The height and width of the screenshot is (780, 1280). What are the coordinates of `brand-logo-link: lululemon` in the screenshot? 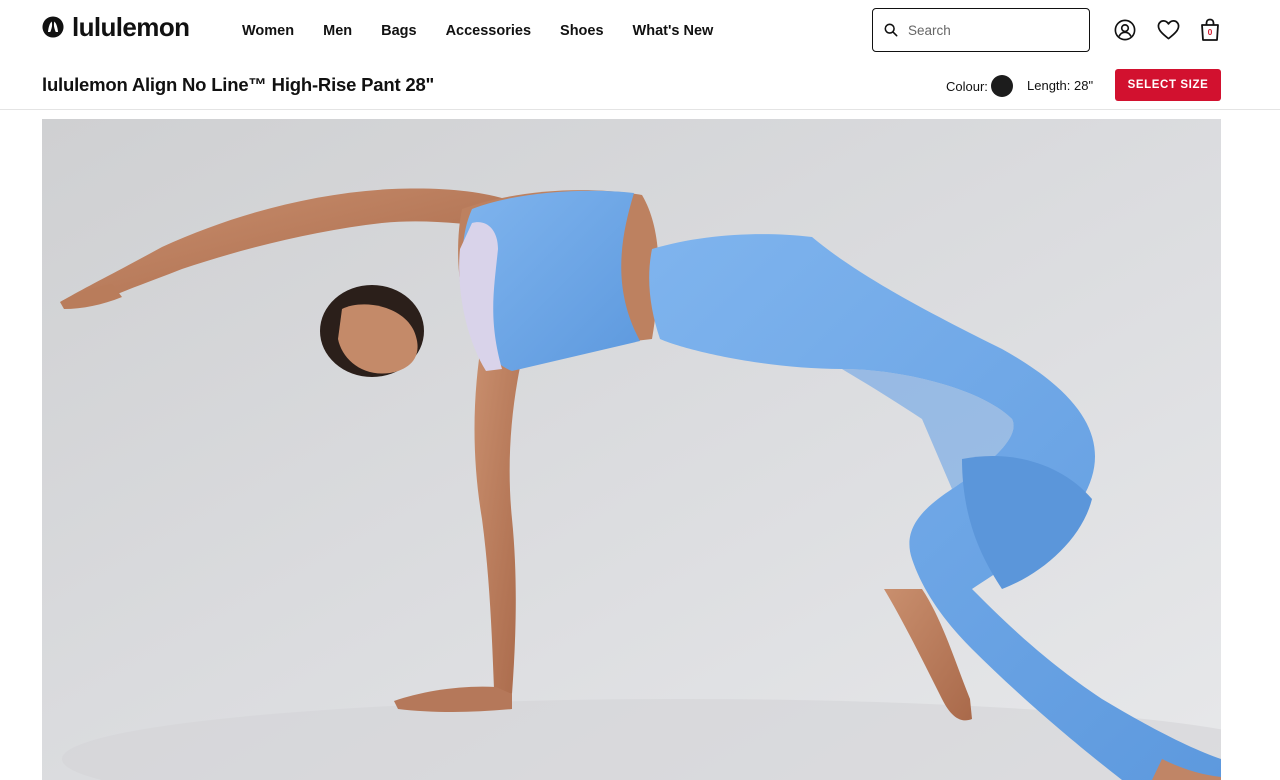 It's located at (116, 27).